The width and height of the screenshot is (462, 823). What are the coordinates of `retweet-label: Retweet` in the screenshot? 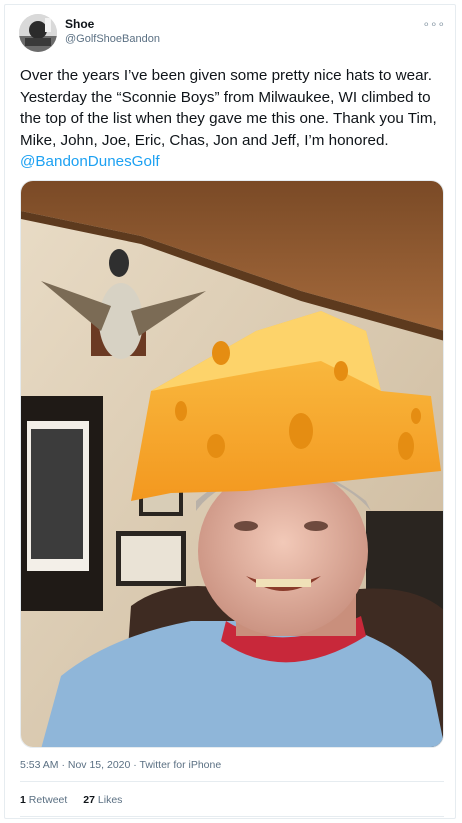 It's located at (48, 800).